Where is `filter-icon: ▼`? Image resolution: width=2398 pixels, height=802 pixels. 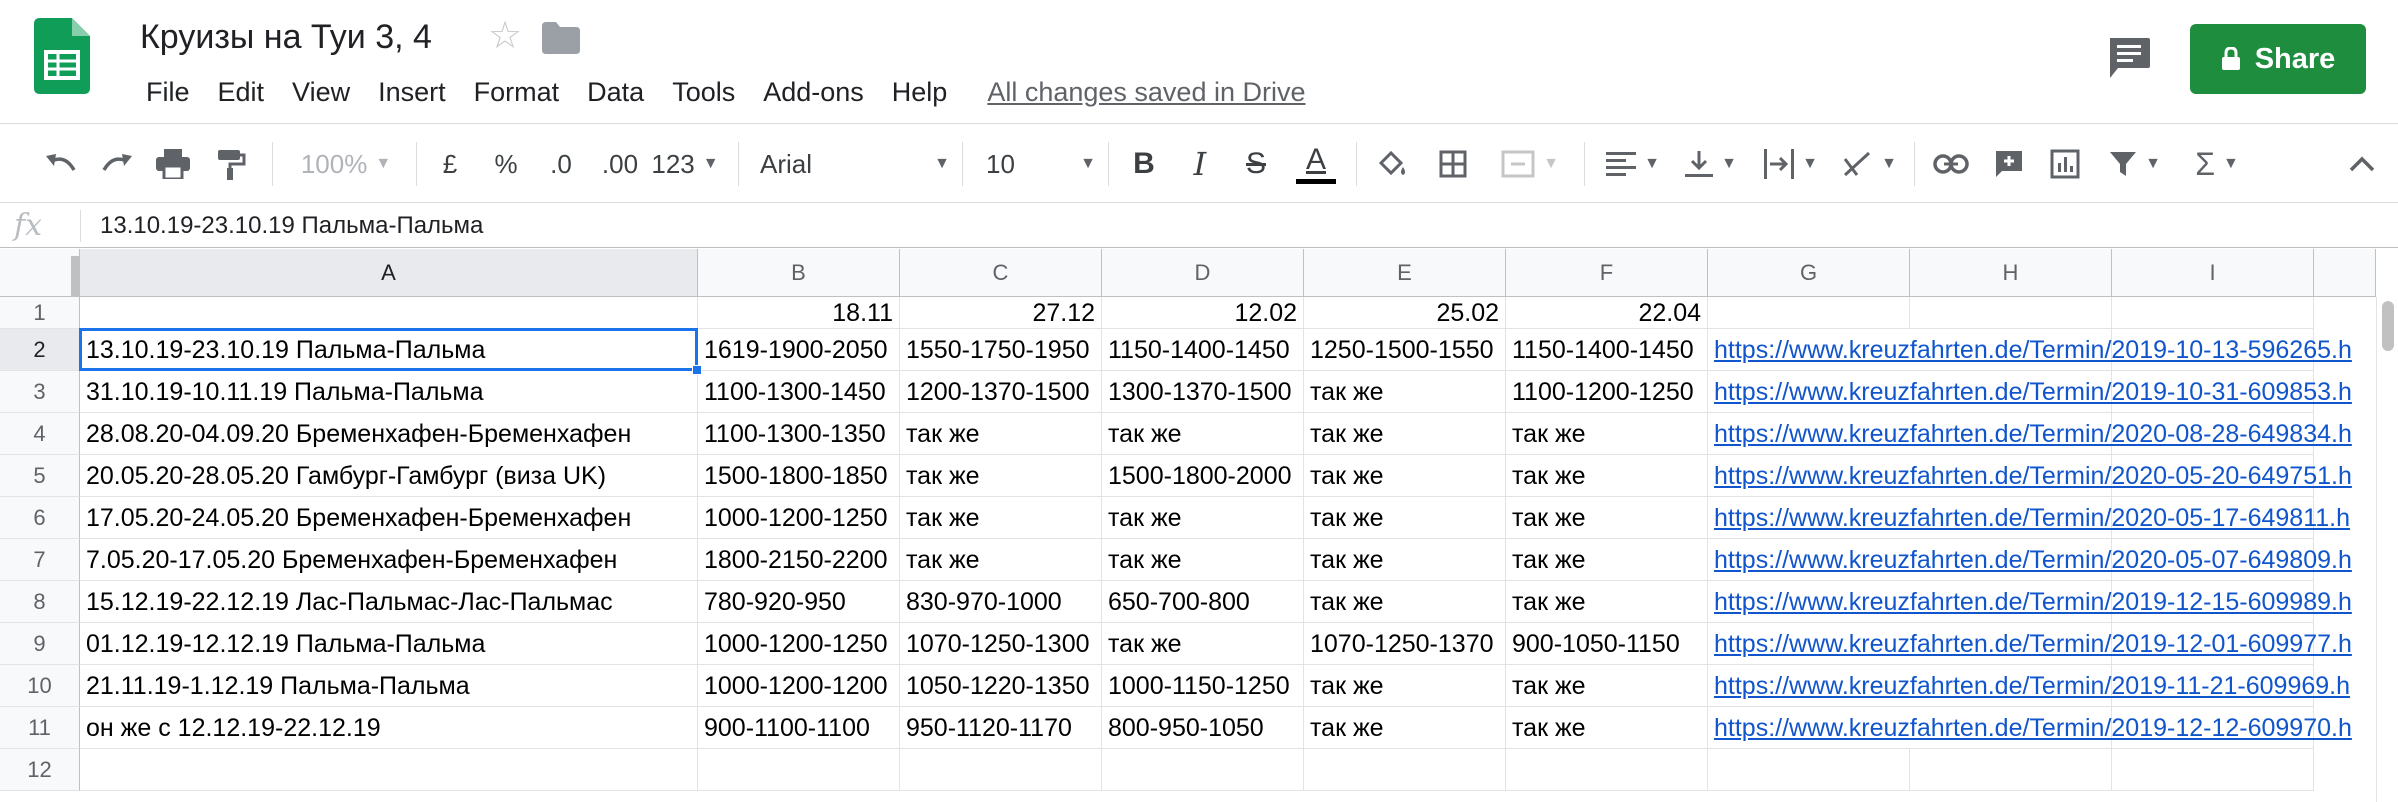
filter-icon: ▼ is located at coordinates (2135, 164).